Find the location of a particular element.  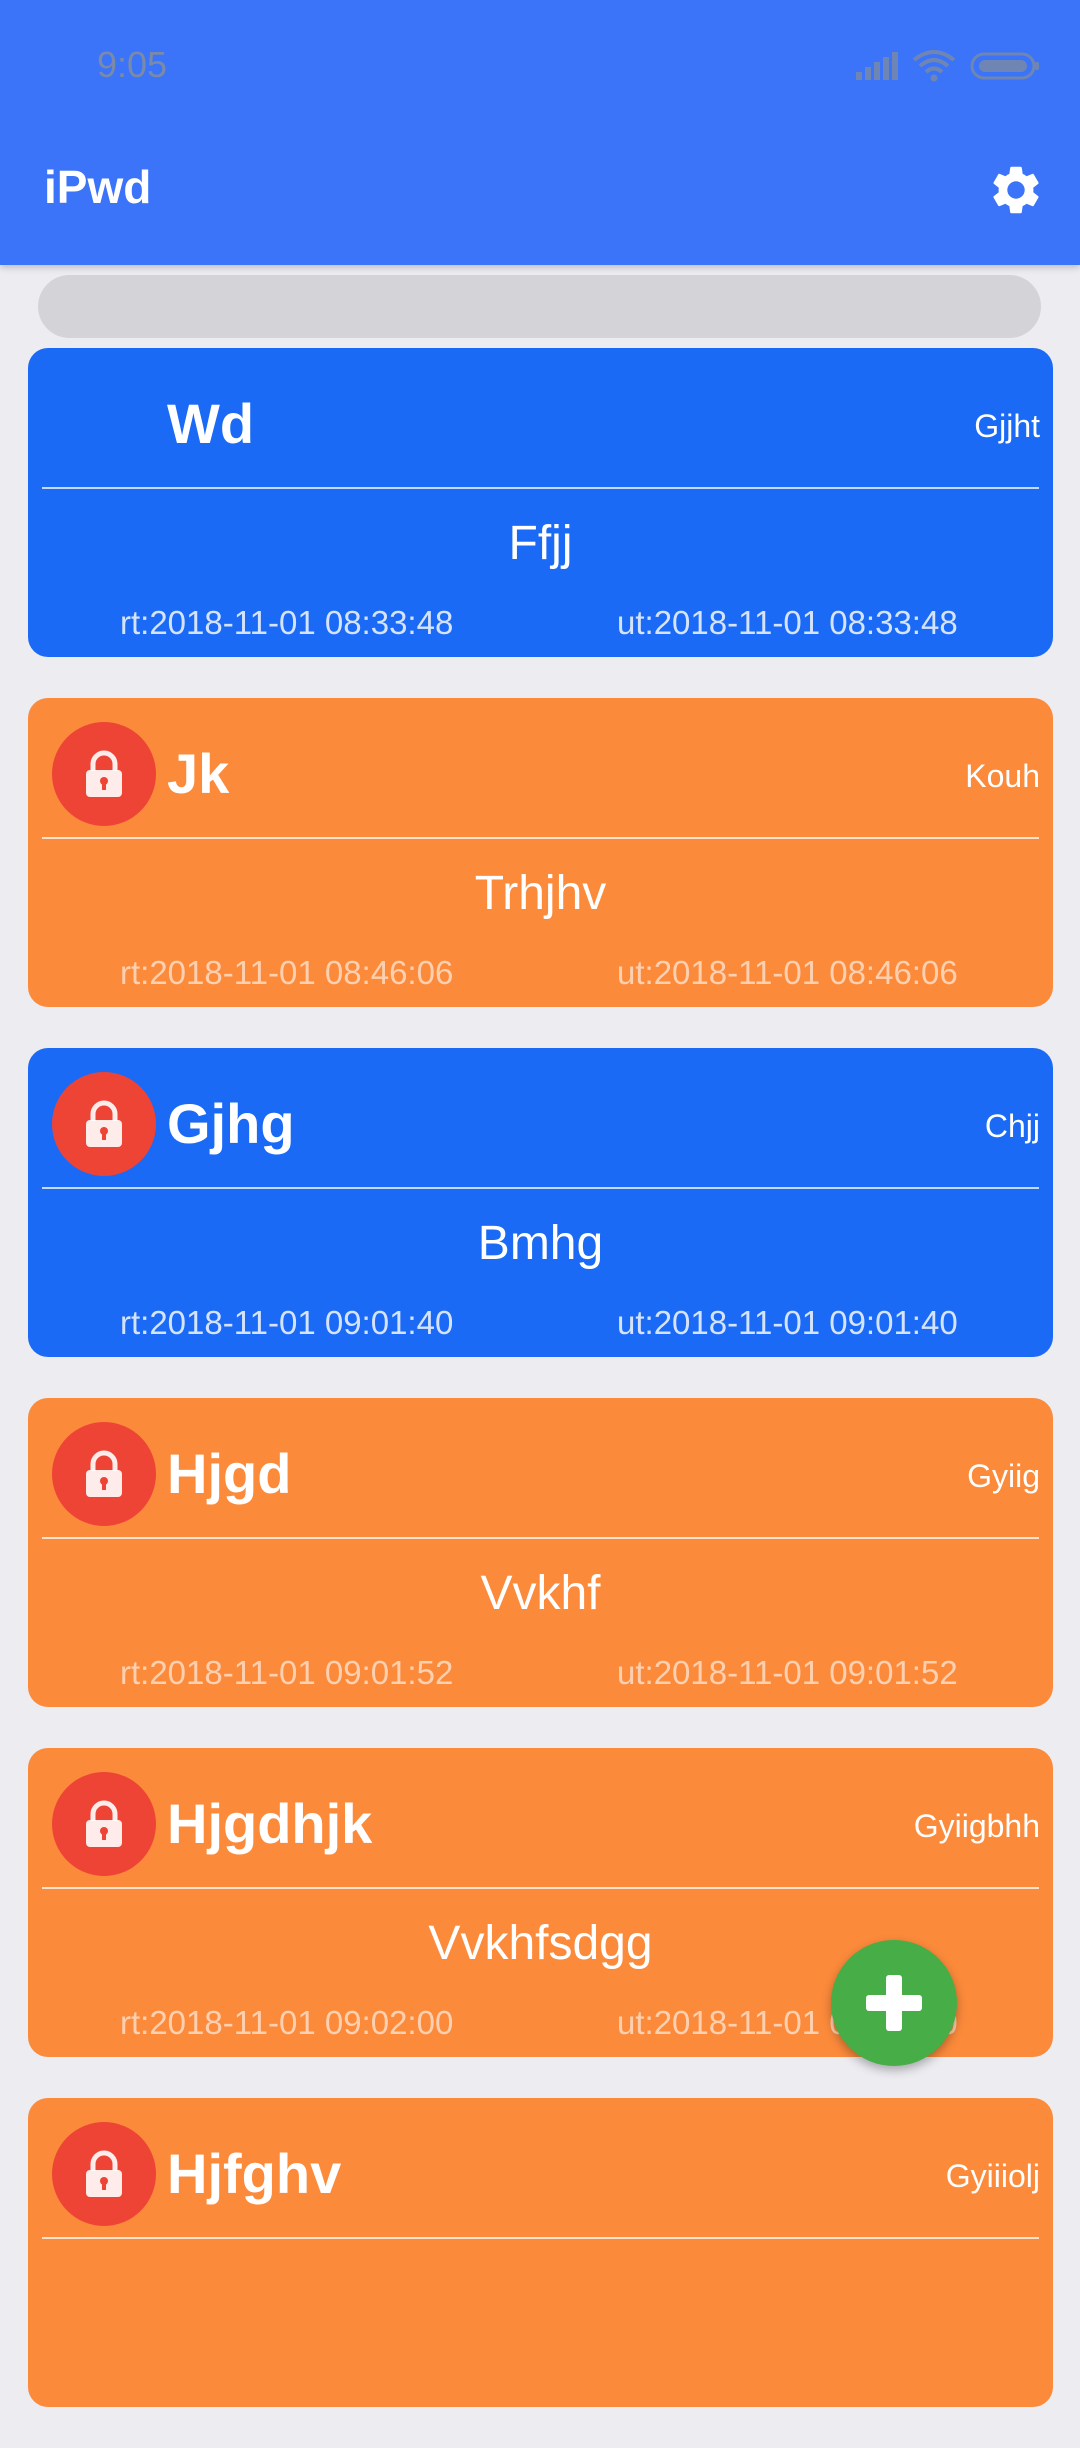

entry-title: Hjfghv is located at coordinates (254, 2173).